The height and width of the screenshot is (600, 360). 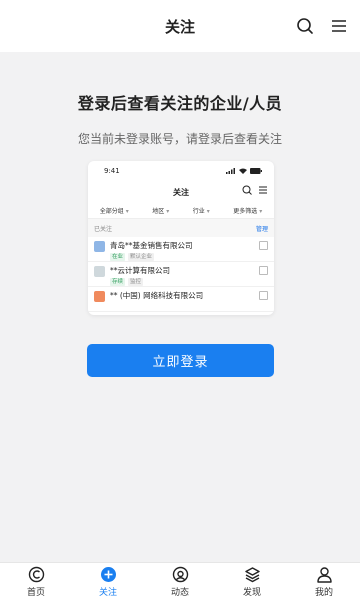 What do you see at coordinates (247, 190) in the screenshot?
I see `preview-search-icon` at bounding box center [247, 190].